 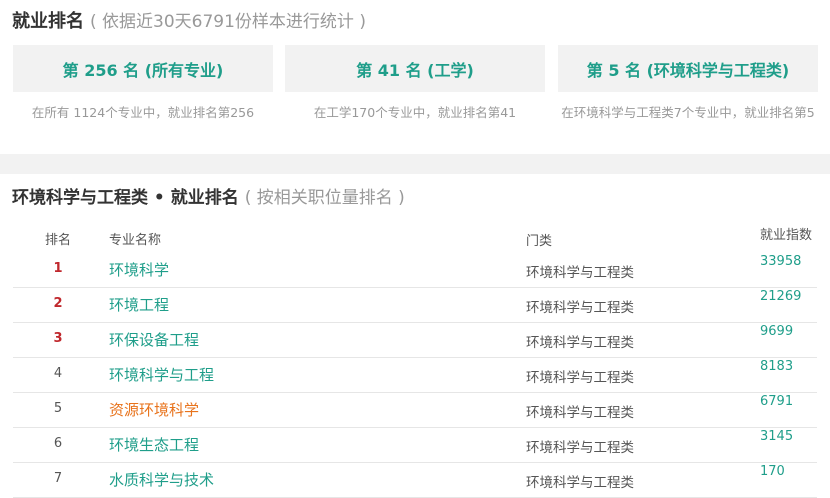 I want to click on section-title-category-rank: 环境科学与工程类 • 就业排名( 按相关职位量排名 ), so click(x=208, y=198).